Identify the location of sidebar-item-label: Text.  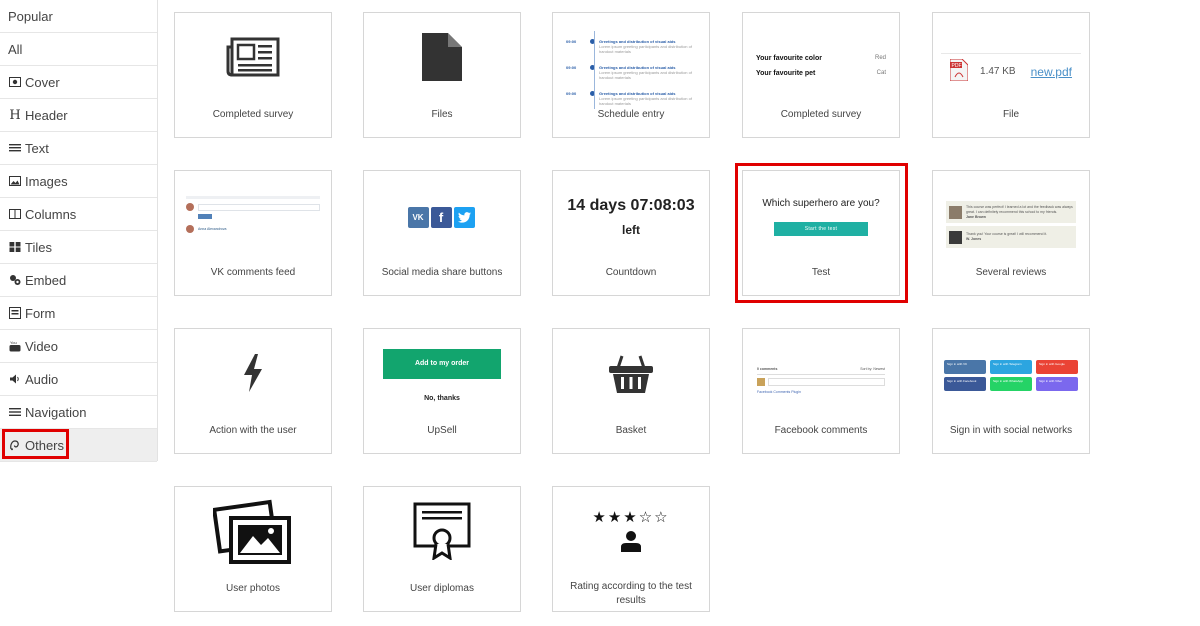
(37, 148).